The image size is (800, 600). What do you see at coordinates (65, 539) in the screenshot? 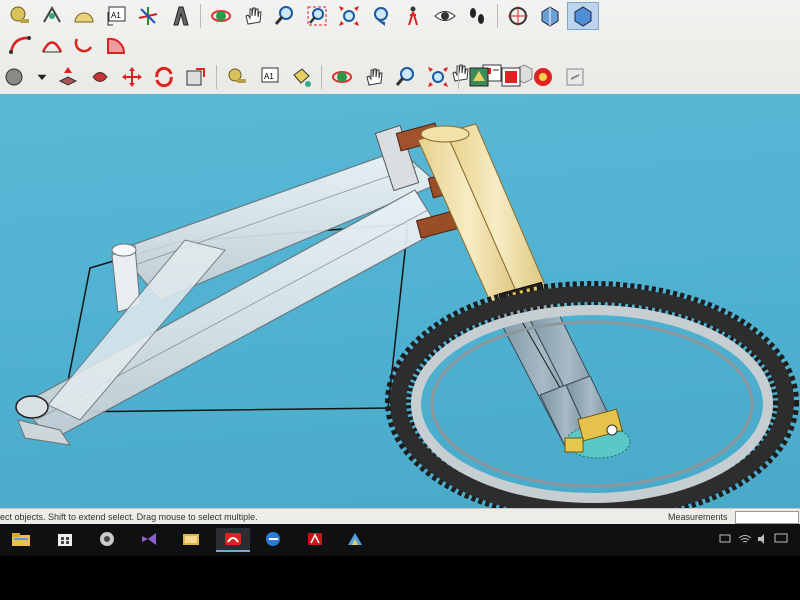
I see `store-icon` at bounding box center [65, 539].